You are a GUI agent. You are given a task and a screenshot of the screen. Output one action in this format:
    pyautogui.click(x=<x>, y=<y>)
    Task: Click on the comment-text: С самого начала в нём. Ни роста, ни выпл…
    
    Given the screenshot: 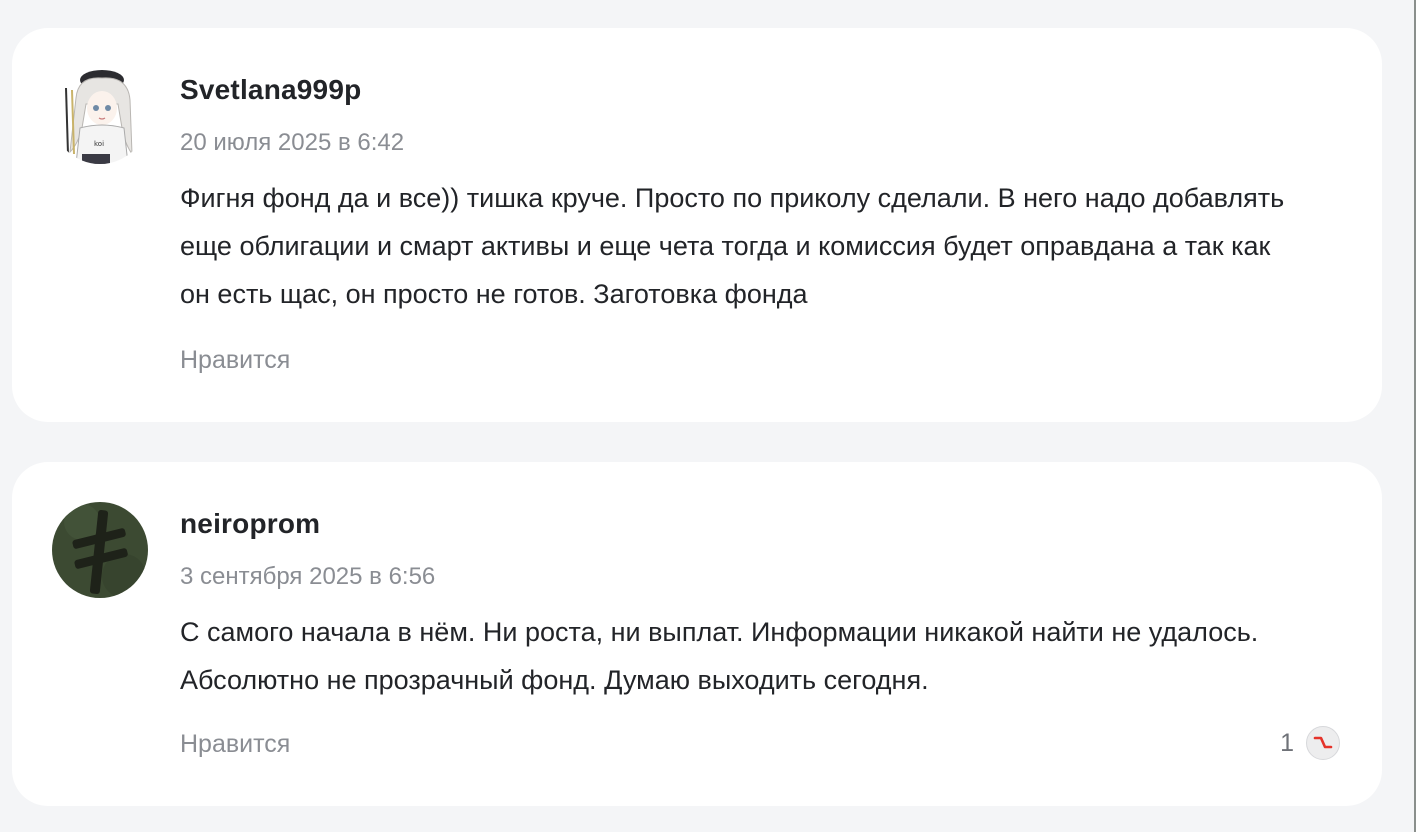 What is the action you would take?
    pyautogui.click(x=719, y=656)
    